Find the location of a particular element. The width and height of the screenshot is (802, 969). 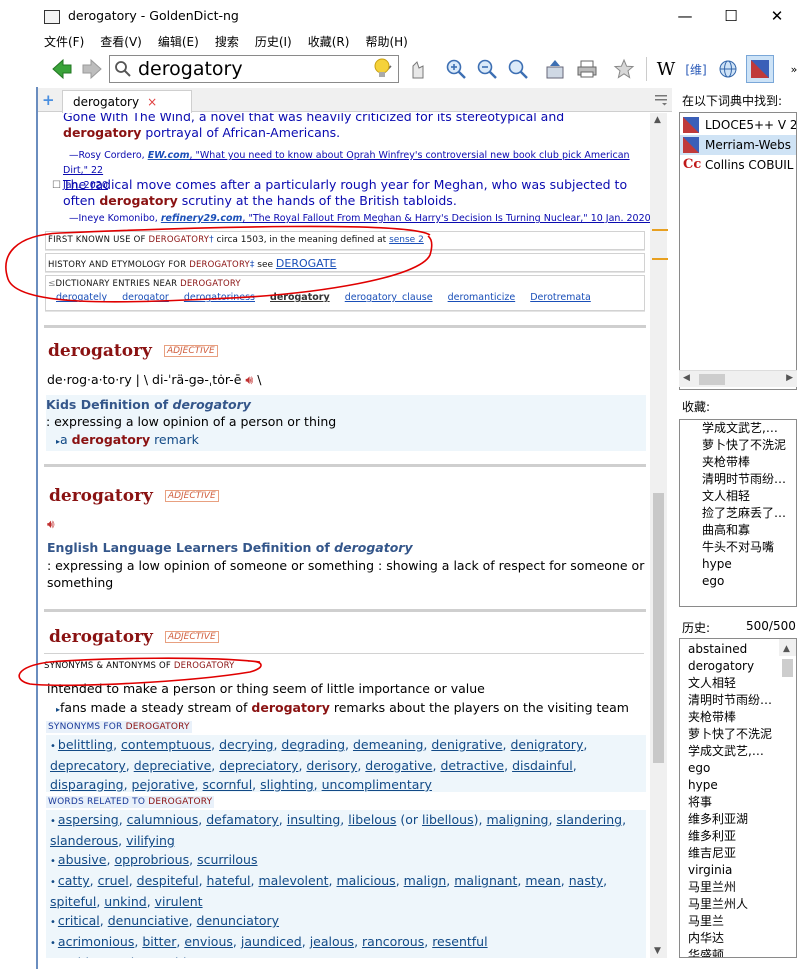

related-word-link: aspersing is located at coordinates (88, 819).